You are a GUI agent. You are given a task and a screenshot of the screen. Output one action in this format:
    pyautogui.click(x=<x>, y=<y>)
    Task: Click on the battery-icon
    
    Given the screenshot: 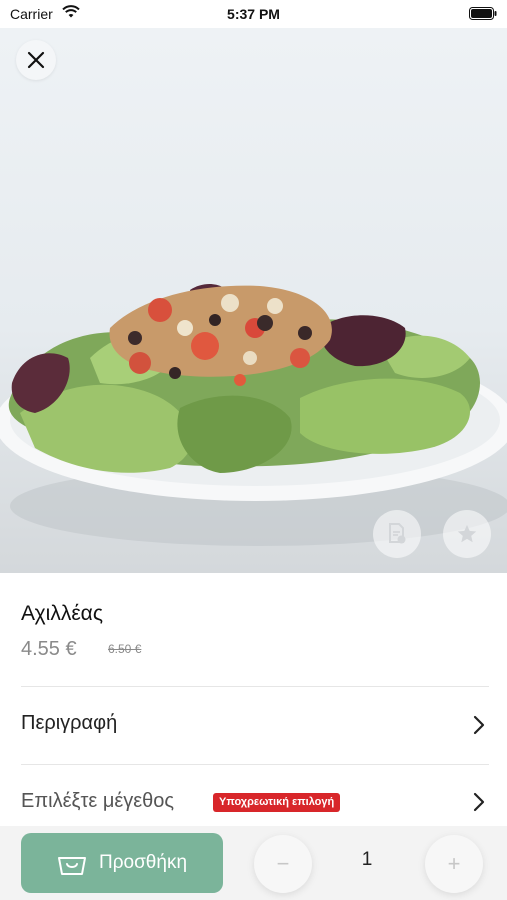 What is the action you would take?
    pyautogui.click(x=483, y=13)
    